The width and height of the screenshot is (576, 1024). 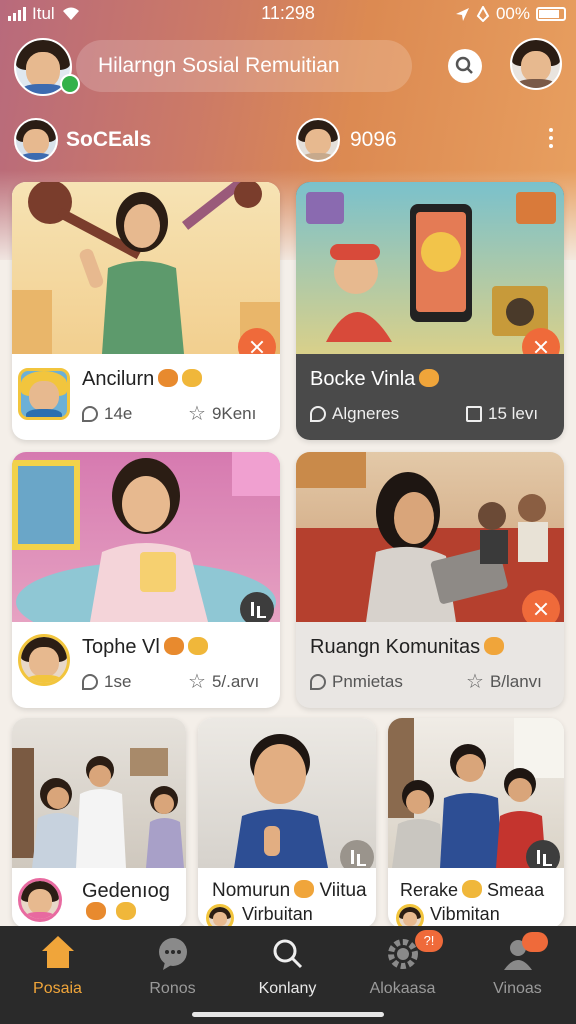 I want to click on card-title-text: Nomurun, so click(x=251, y=890).